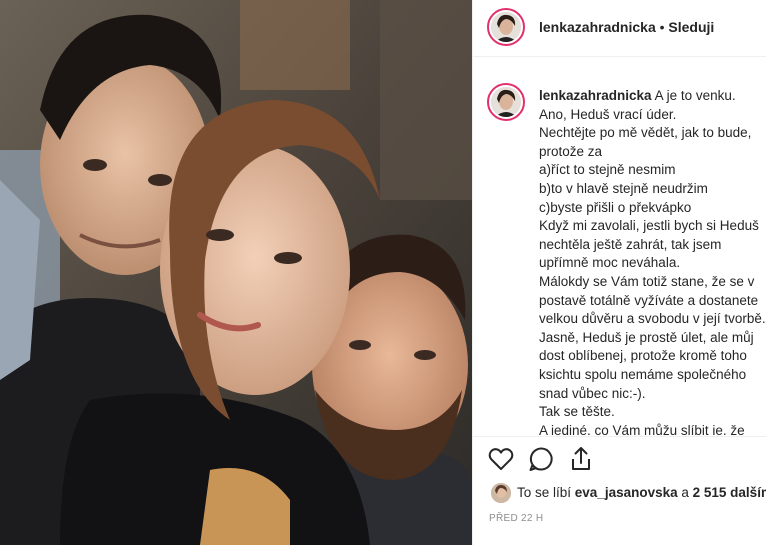 The width and height of the screenshot is (766, 545). What do you see at coordinates (643, 374) in the screenshot?
I see `caption-line: ksichtu spolu nemáme společného` at bounding box center [643, 374].